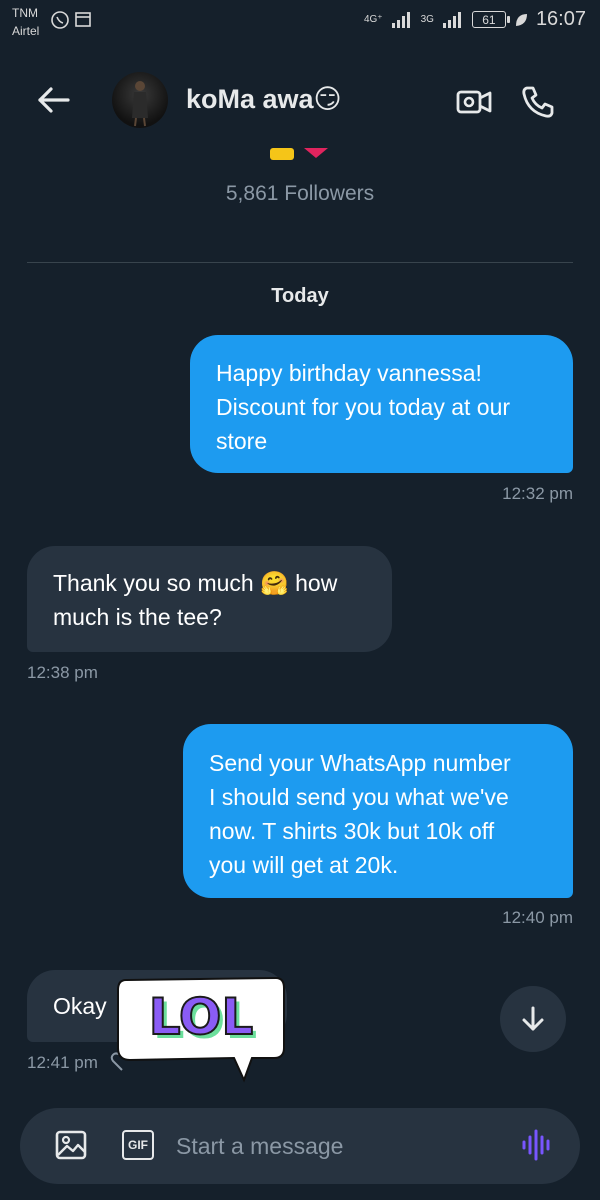 Image resolution: width=600 pixels, height=1200 pixels. What do you see at coordinates (359, 797) in the screenshot?
I see `message-line: I should send you what we've` at bounding box center [359, 797].